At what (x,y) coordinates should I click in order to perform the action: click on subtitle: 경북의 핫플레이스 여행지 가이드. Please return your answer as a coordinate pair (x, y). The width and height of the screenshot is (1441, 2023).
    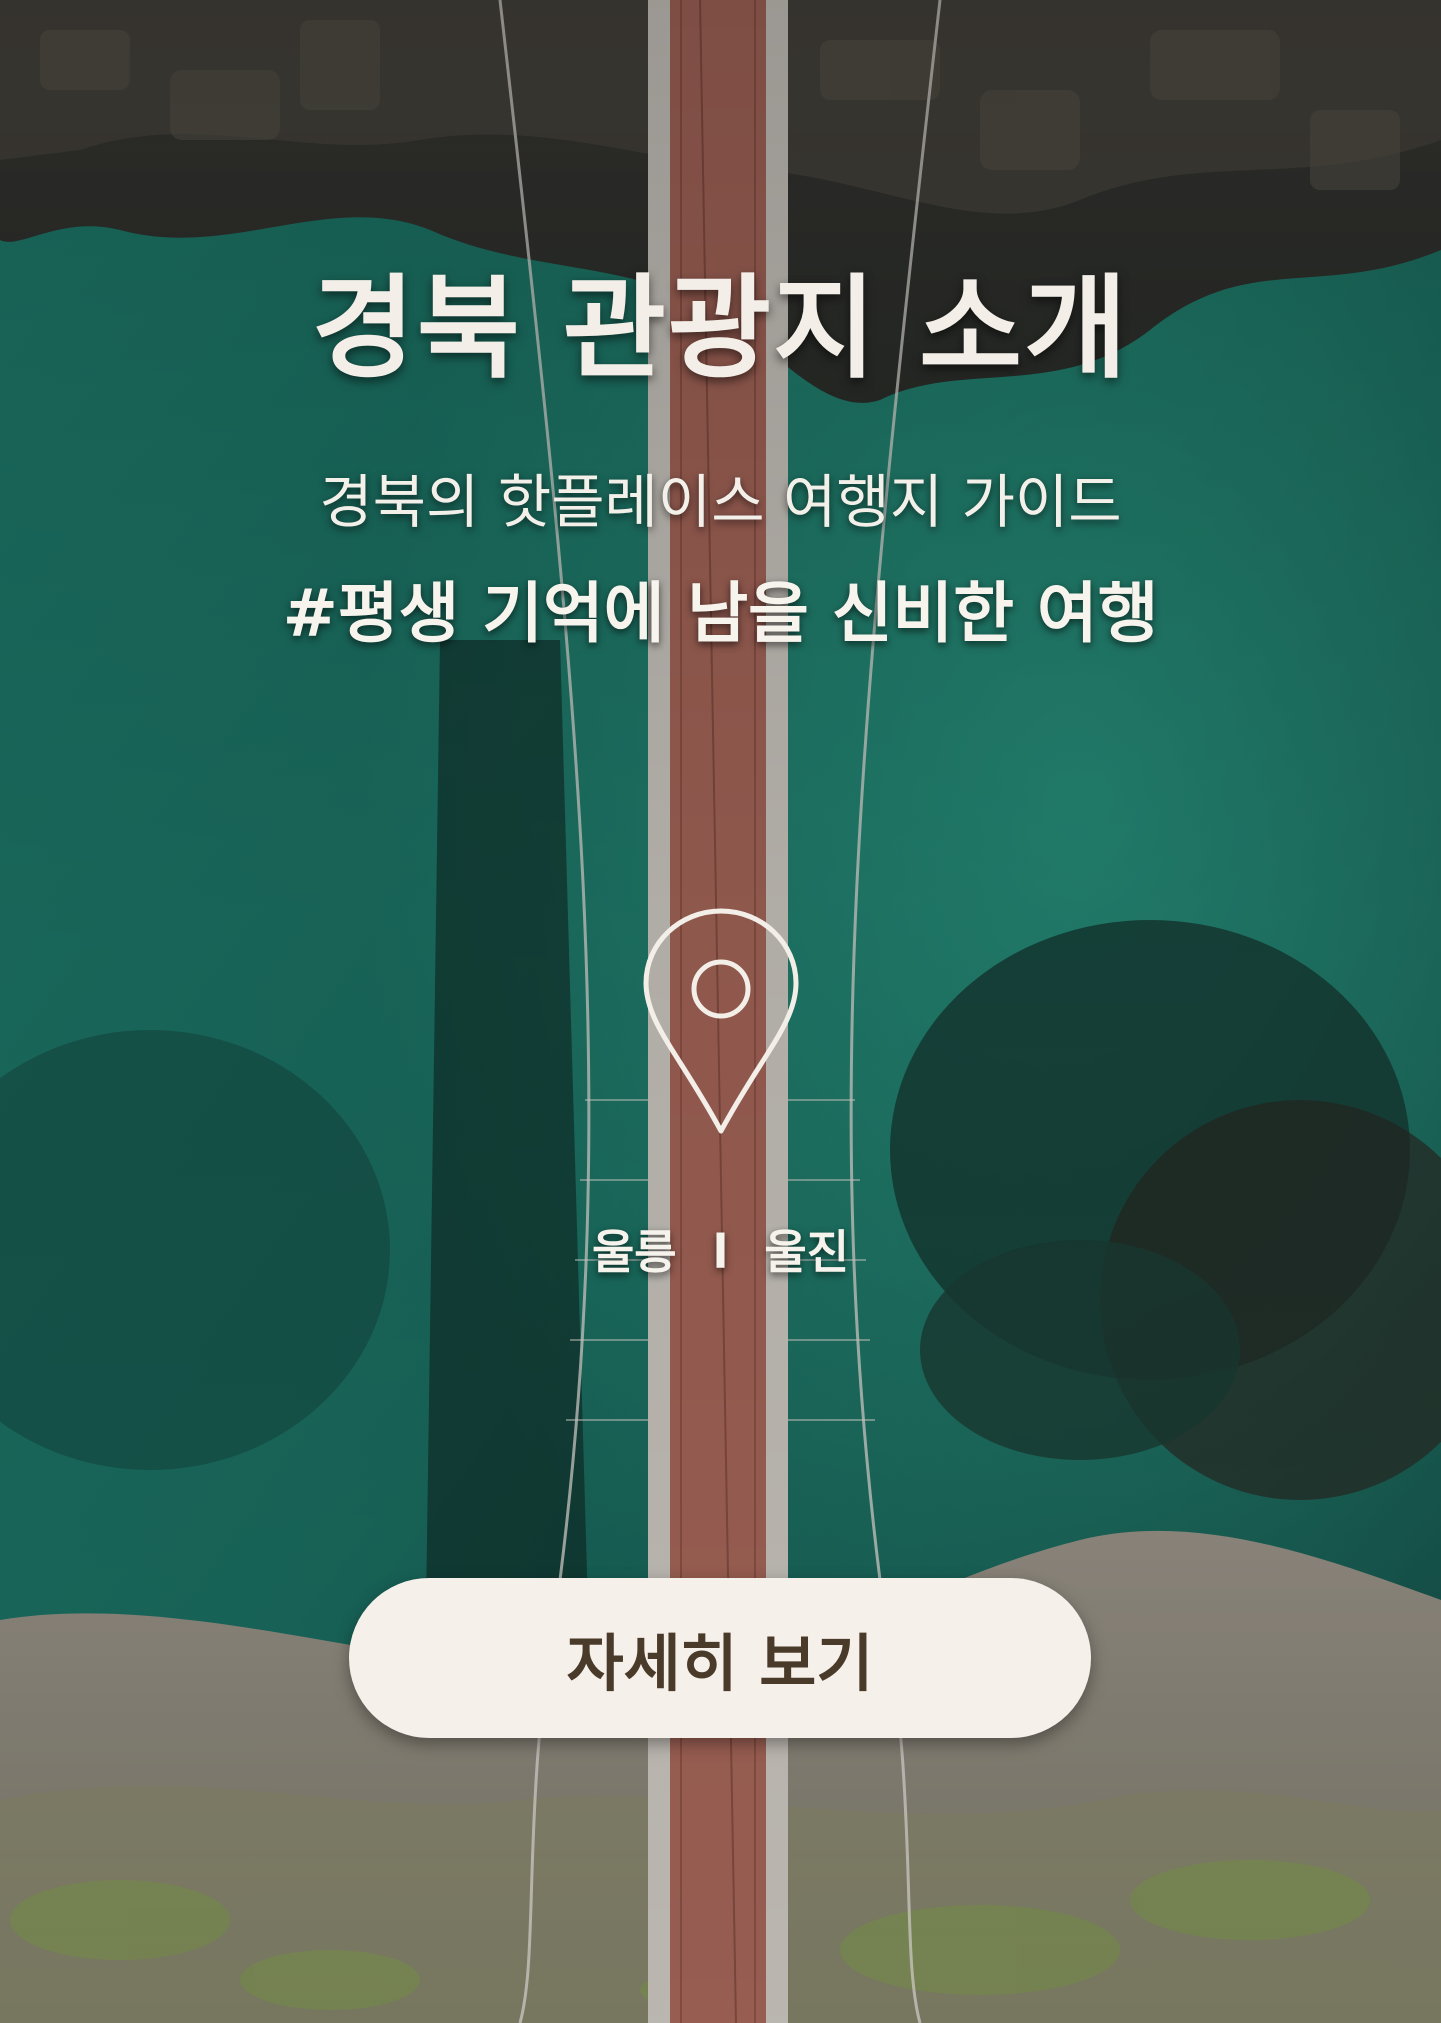
    Looking at the image, I should click on (720, 502).